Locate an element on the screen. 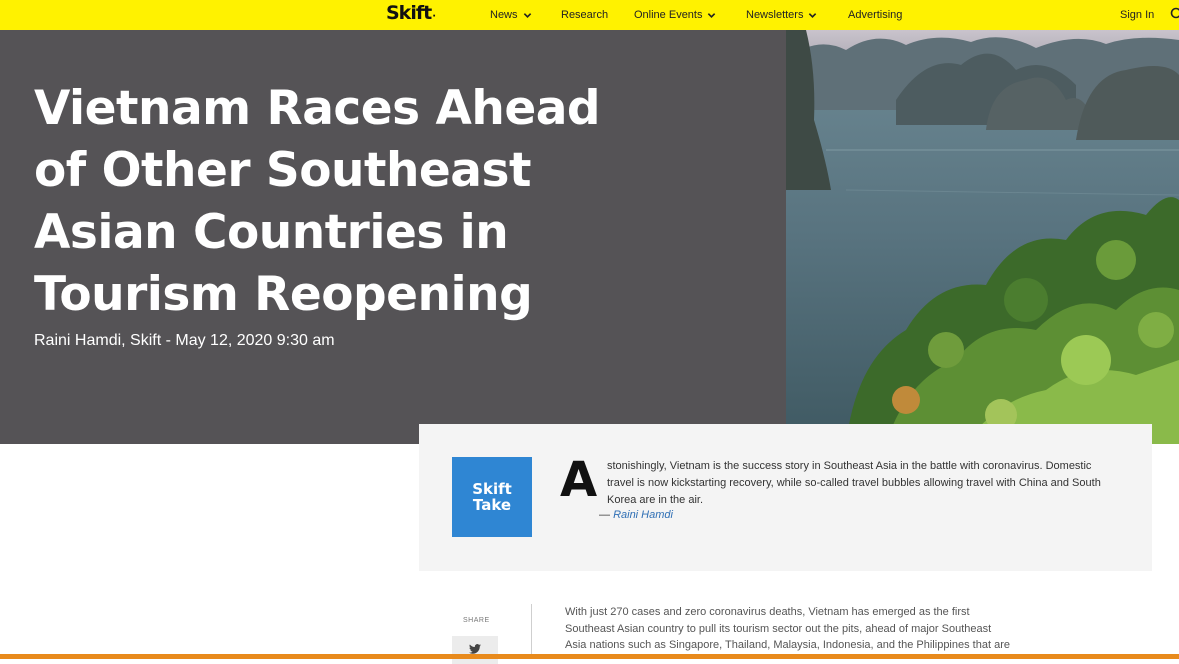  drop-cap: A is located at coordinates (578, 480).